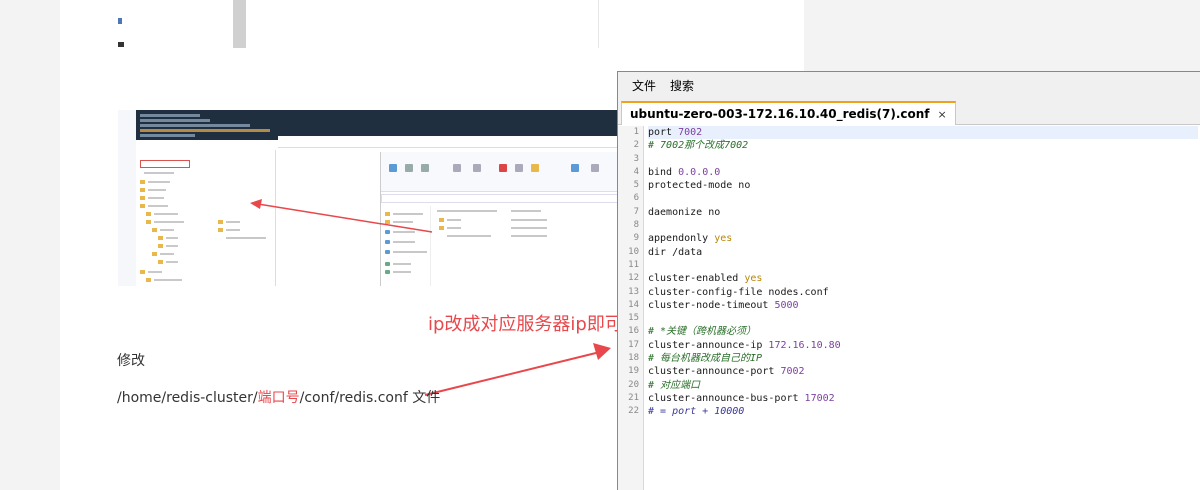 The height and width of the screenshot is (490, 1200). What do you see at coordinates (923, 358) in the screenshot?
I see `code-line: # 每台机器改成自己的IP` at bounding box center [923, 358].